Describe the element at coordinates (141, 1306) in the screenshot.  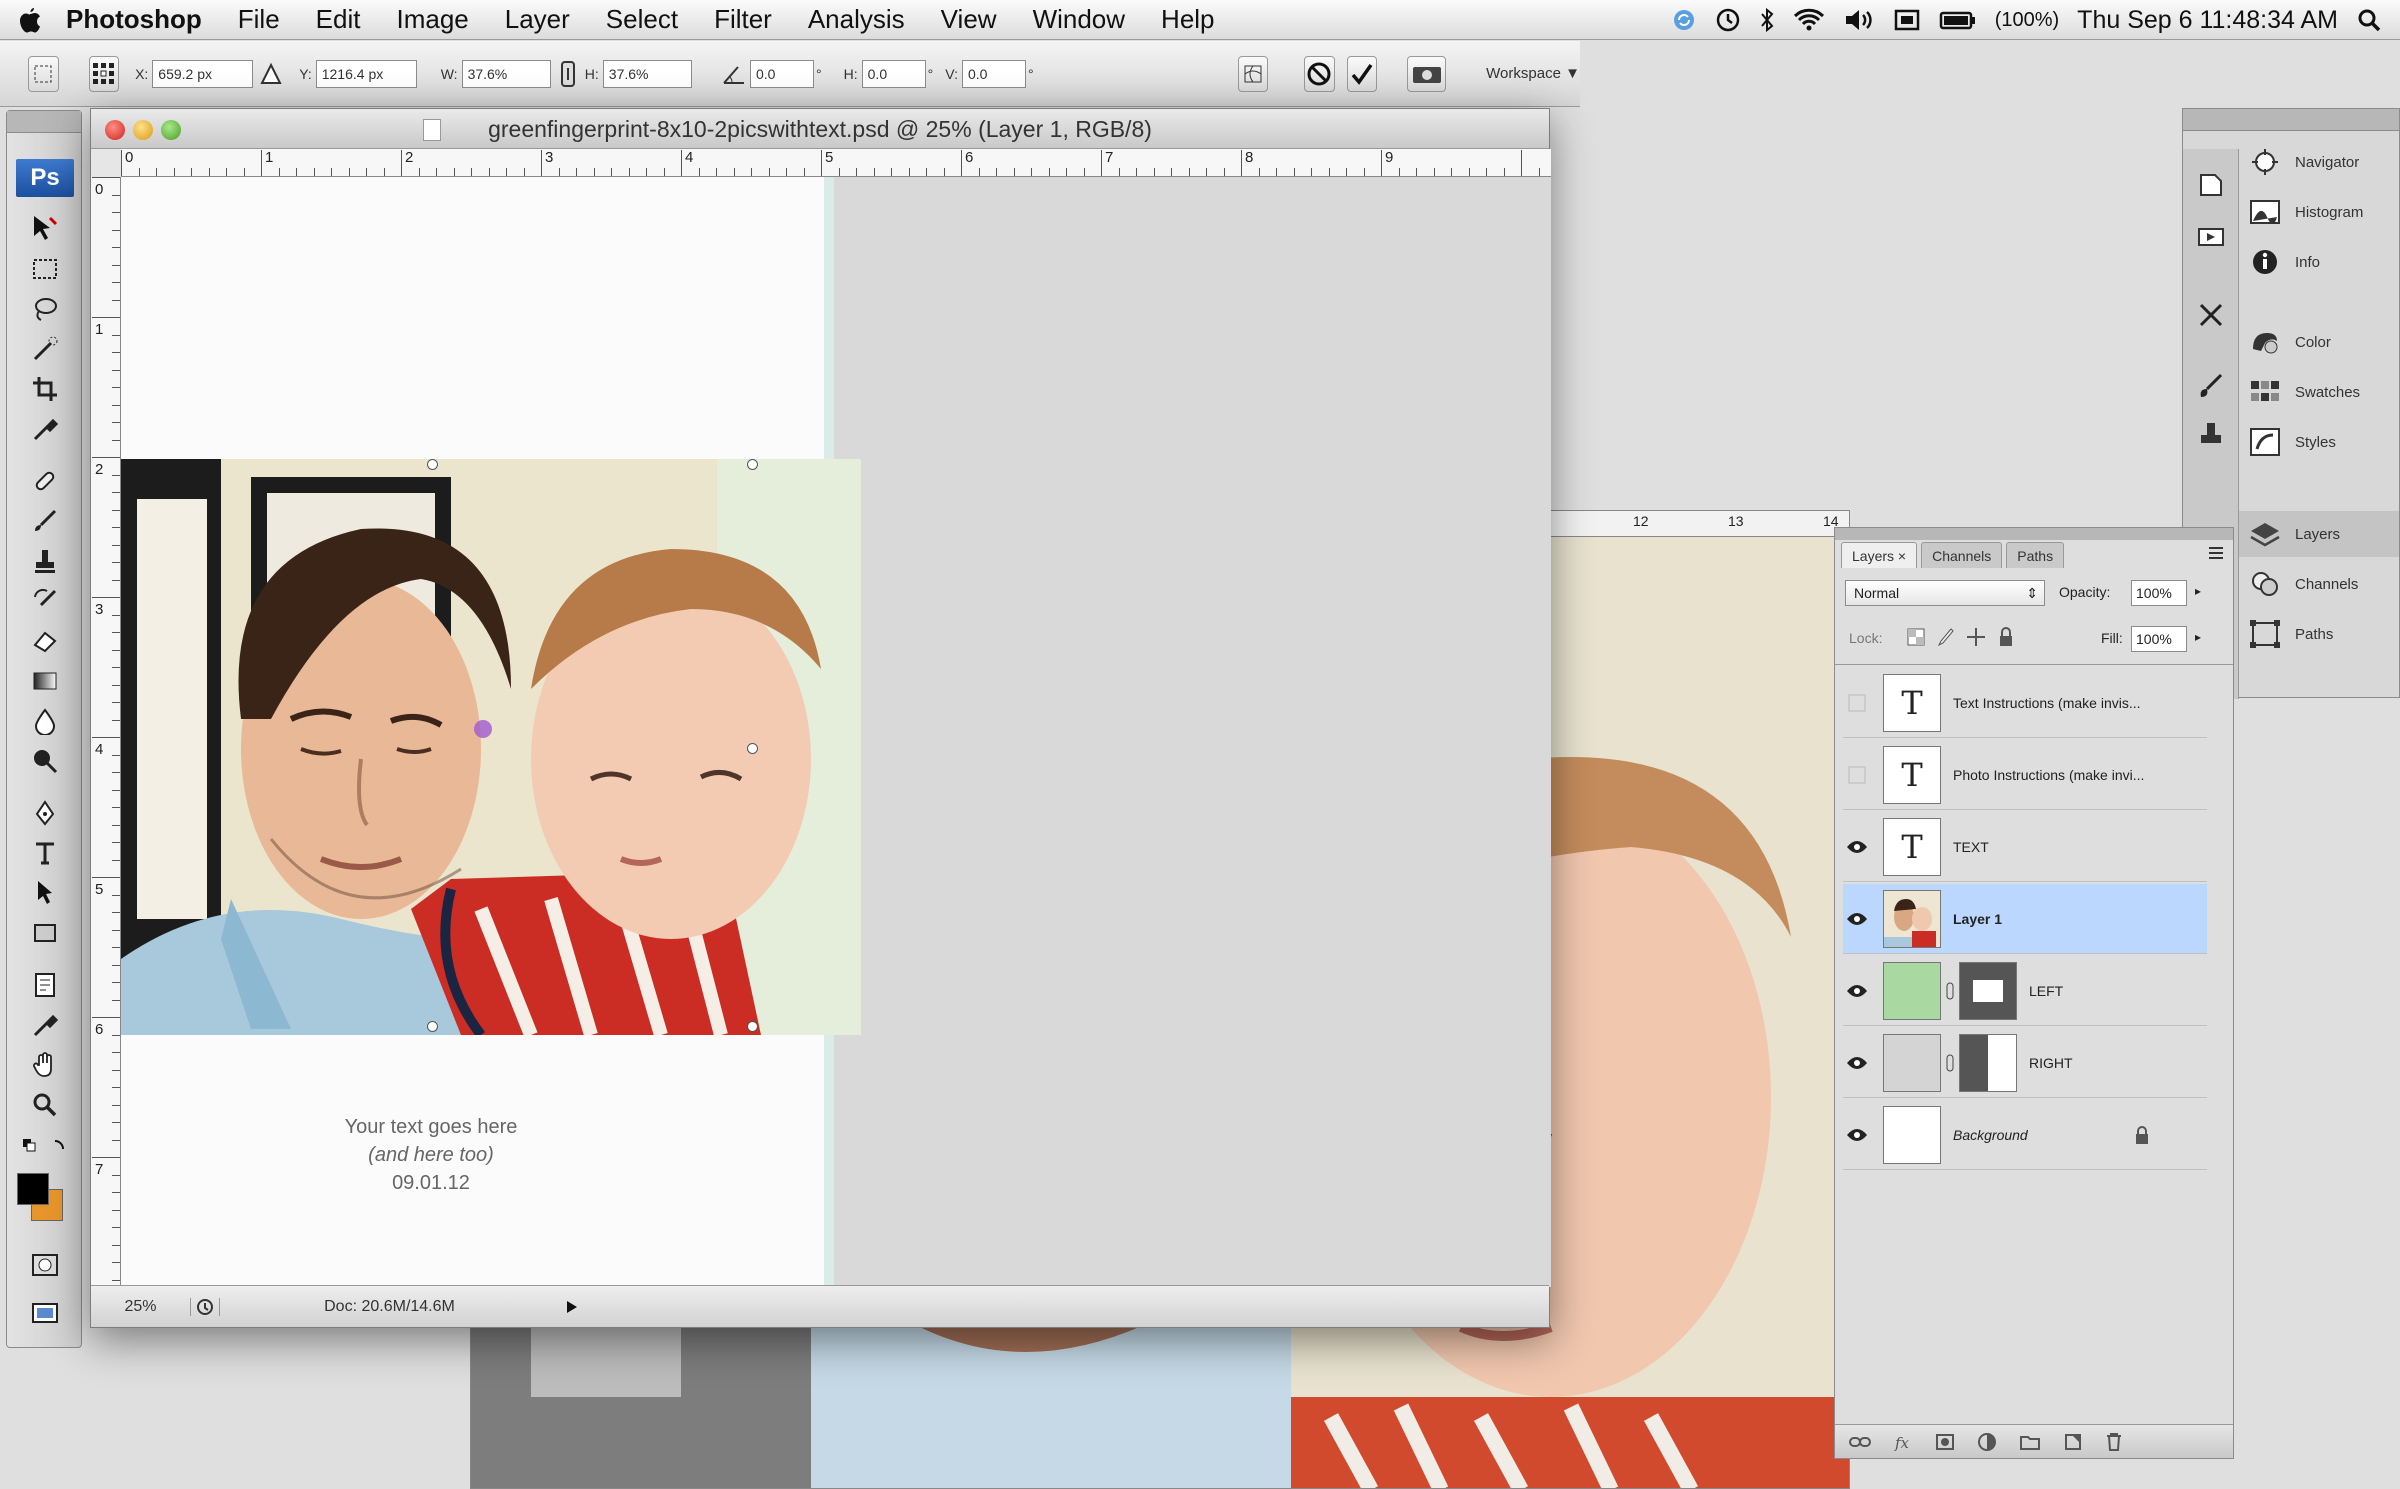
I see `zoom-level: 25%` at that location.